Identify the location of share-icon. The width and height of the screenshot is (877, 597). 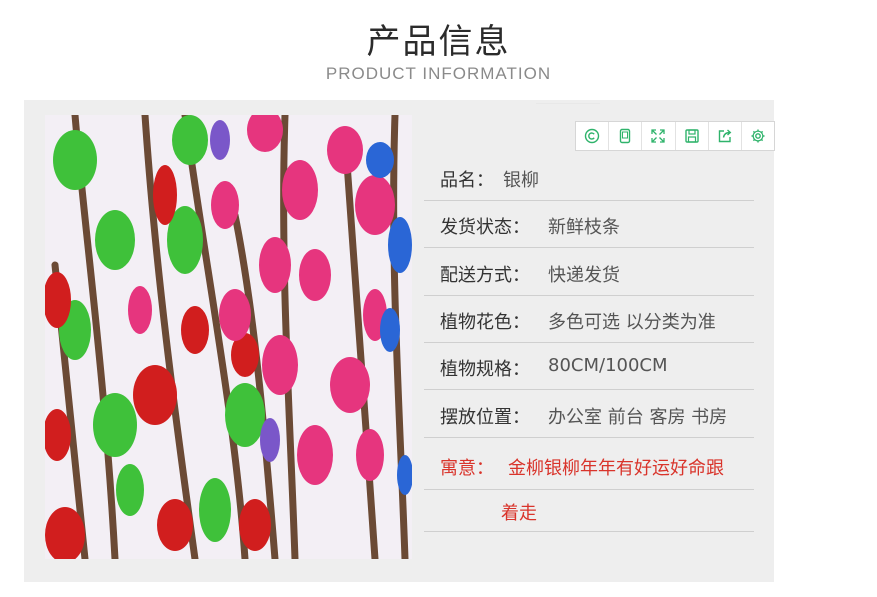
(725, 136).